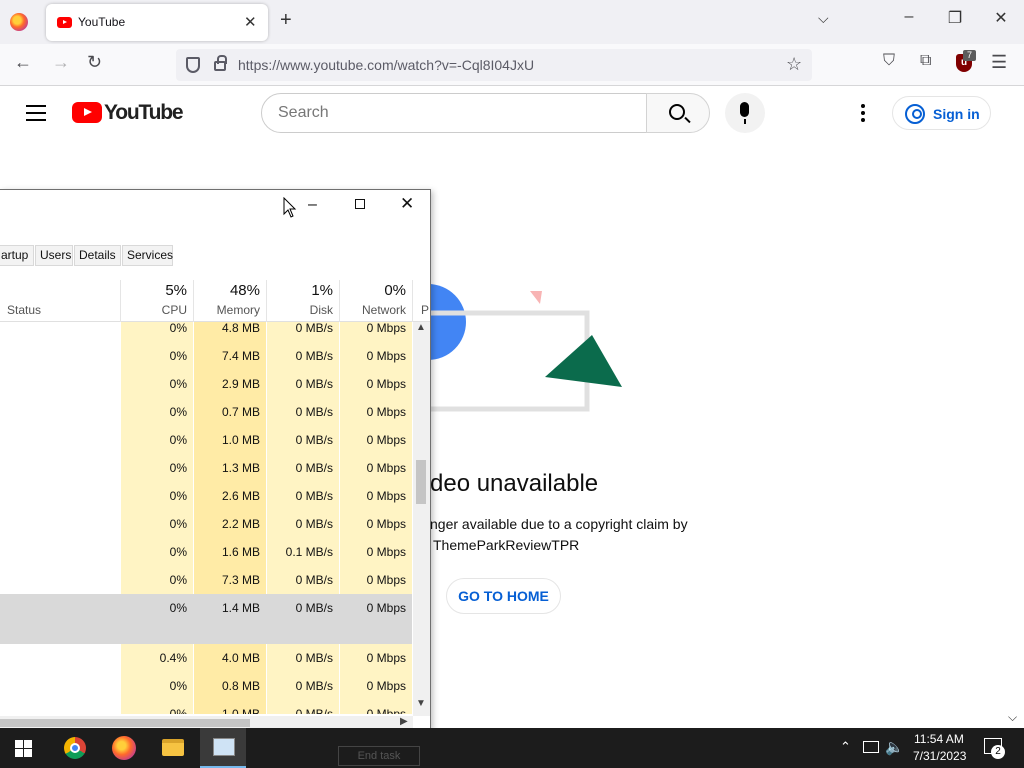 This screenshot has width=1024, height=768. I want to click on process-row: 0.4% 4.0 MB 0 MB/s 0 Mbps, so click(206, 658).